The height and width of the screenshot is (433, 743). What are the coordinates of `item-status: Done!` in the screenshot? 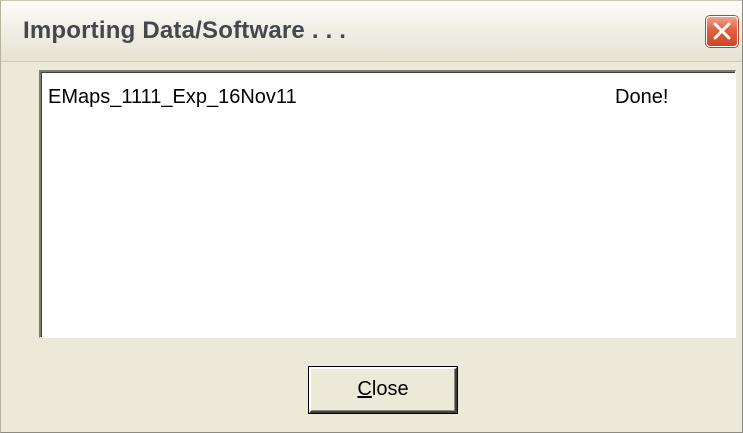 It's located at (642, 97).